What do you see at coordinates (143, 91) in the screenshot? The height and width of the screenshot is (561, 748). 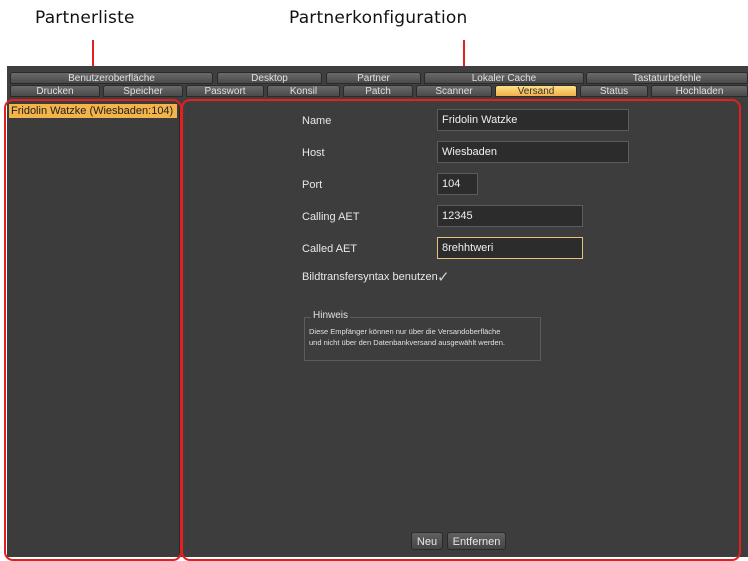 I see `tab-speicher: Speicher` at bounding box center [143, 91].